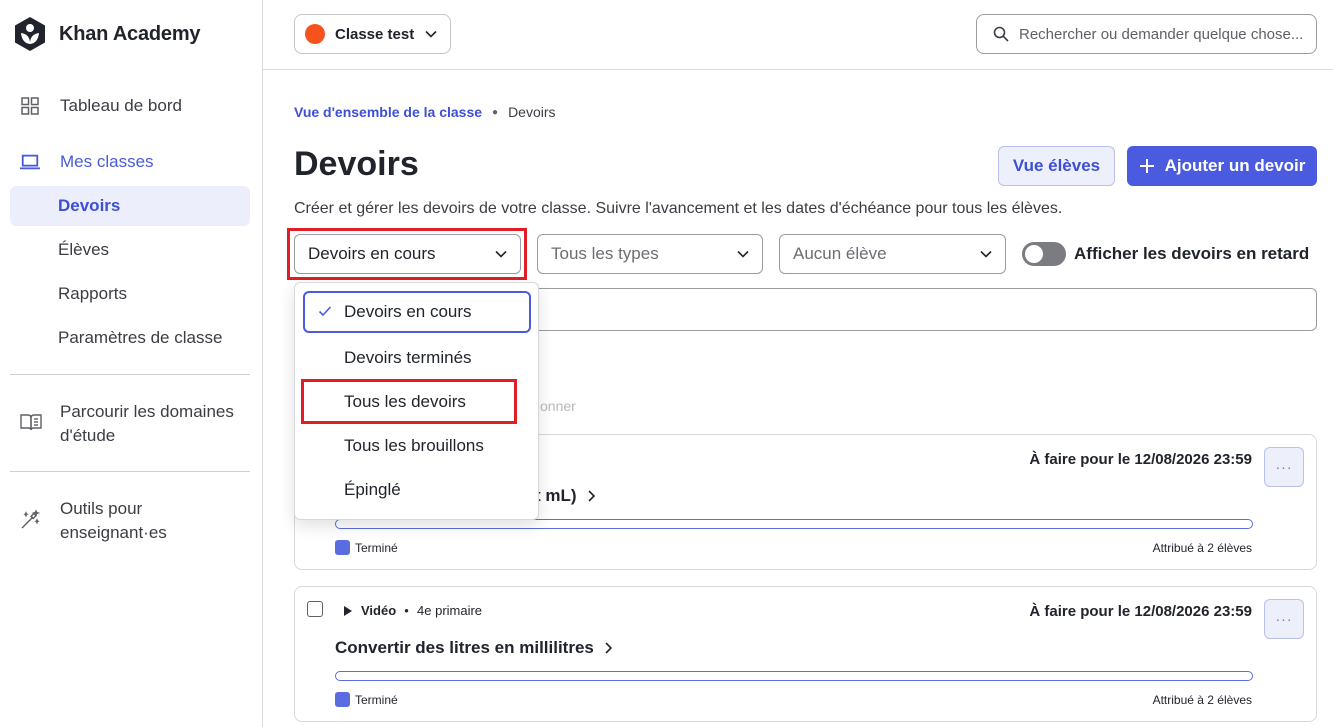  Describe the element at coordinates (1044, 254) in the screenshot. I see `toggle-switch` at that location.